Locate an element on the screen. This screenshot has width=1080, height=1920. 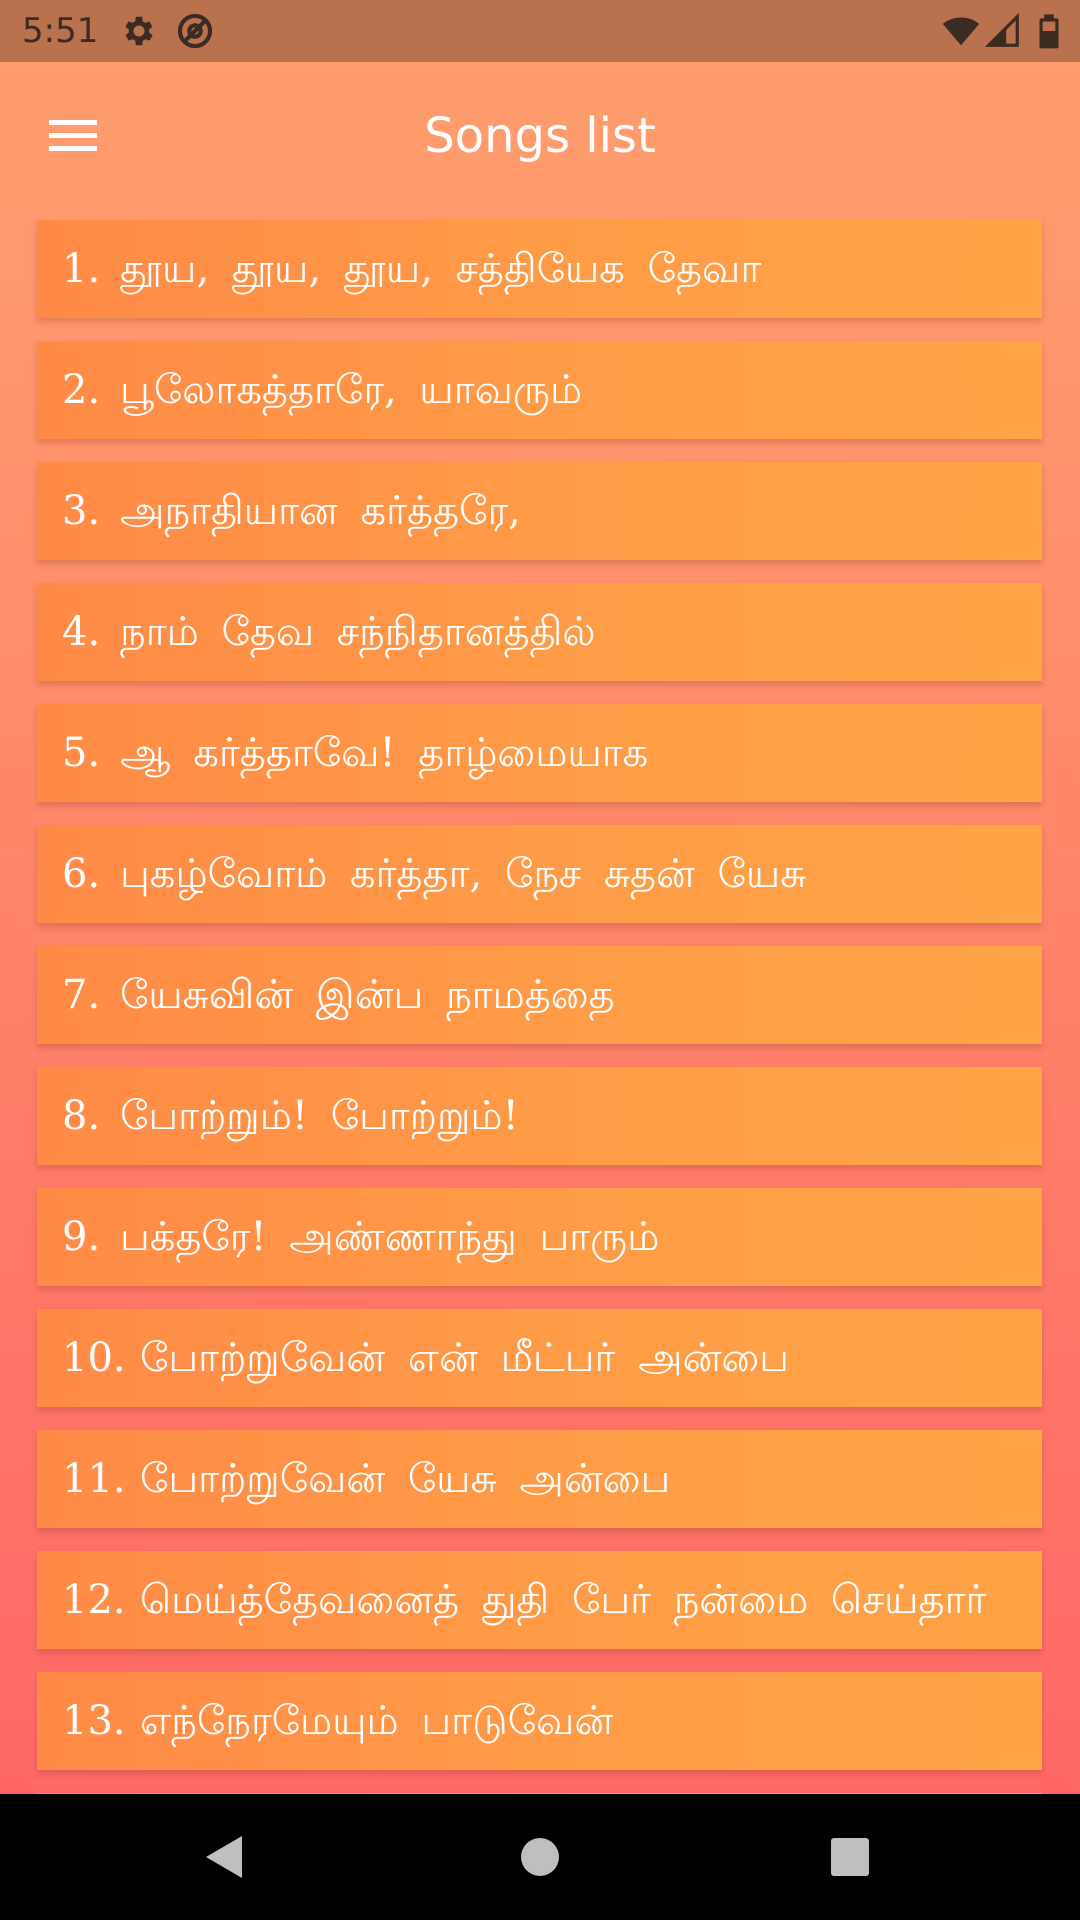
song-title: தூய, தூய, தூய, சத்தியேக தேவா is located at coordinates (441, 269).